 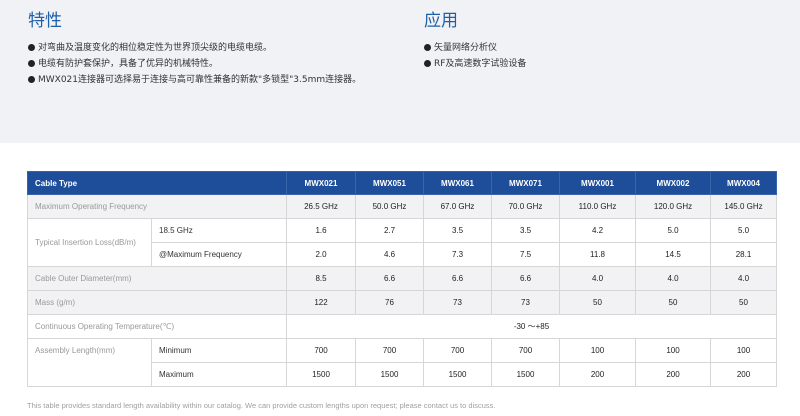 I want to click on row-sublabel: Minimum, so click(x=219, y=350).